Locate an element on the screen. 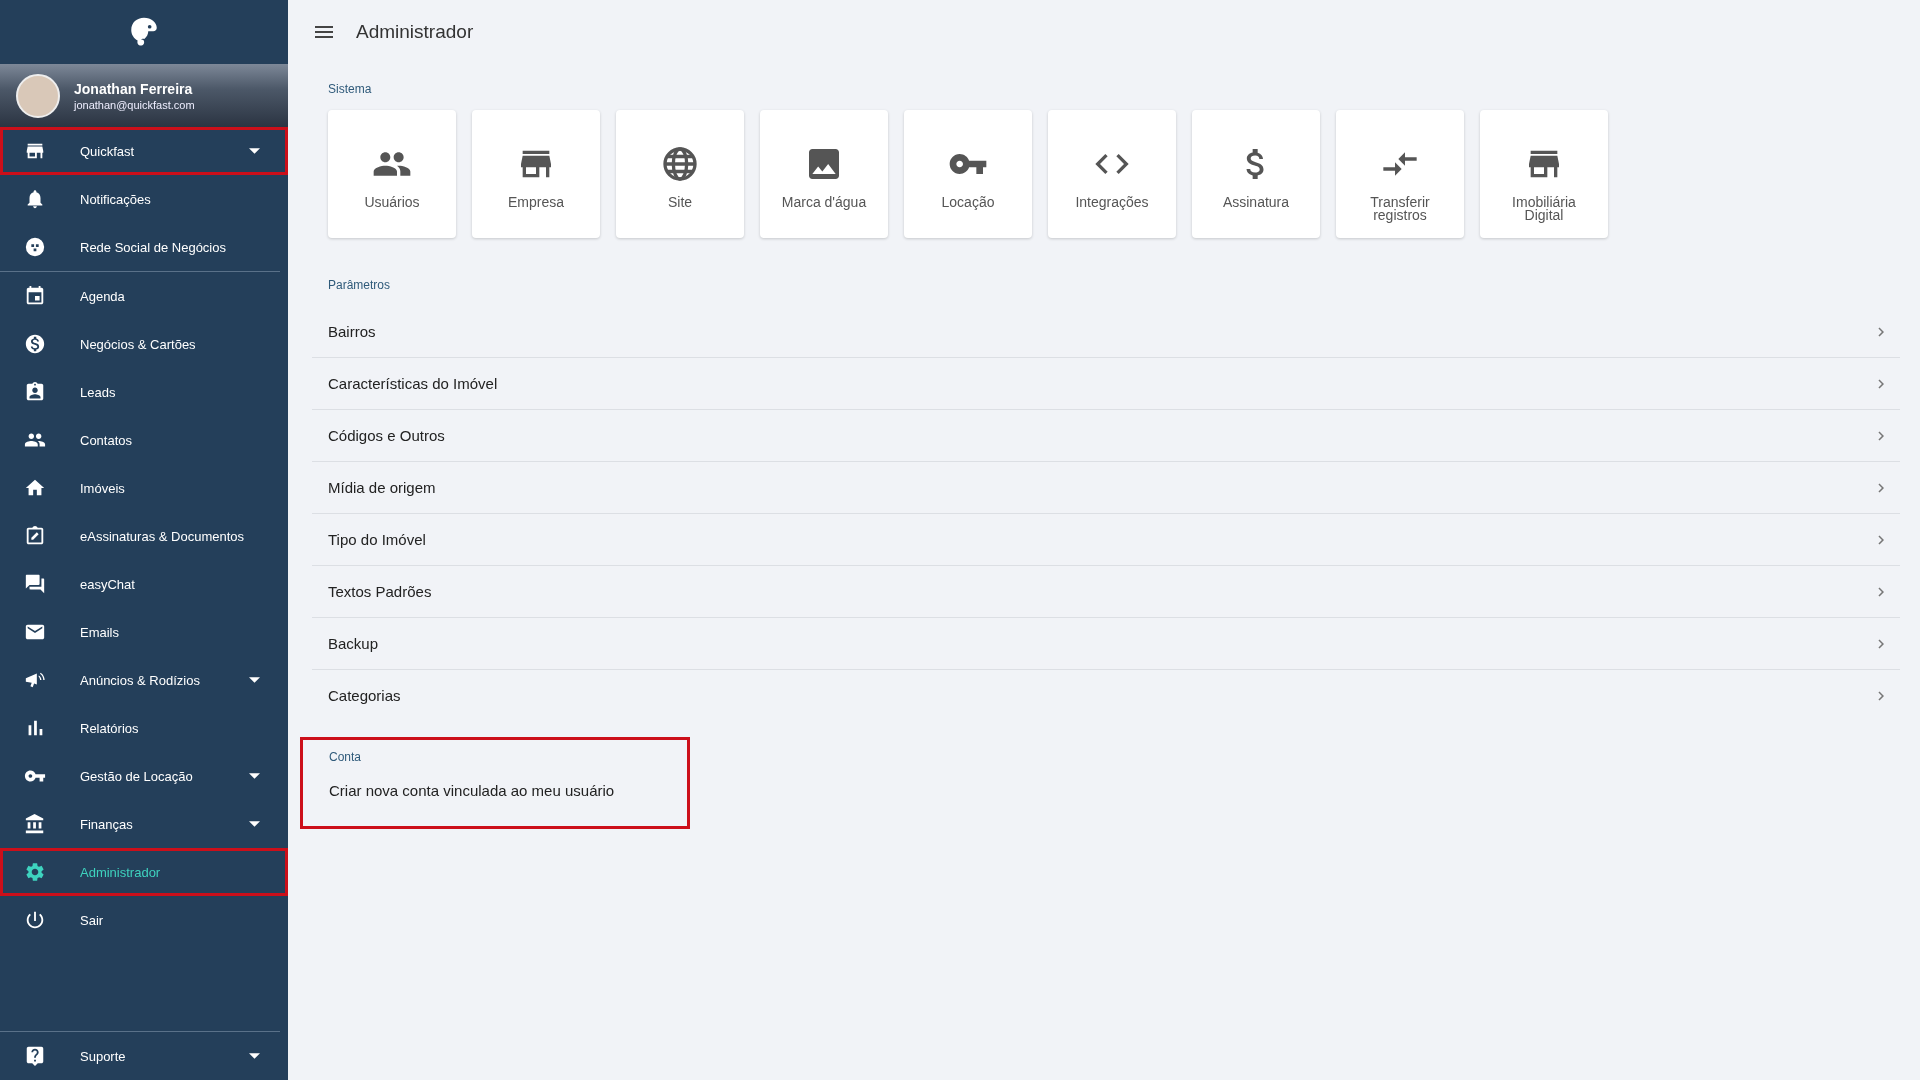 This screenshot has width=1920, height=1080. page-title: Administrador is located at coordinates (415, 32).